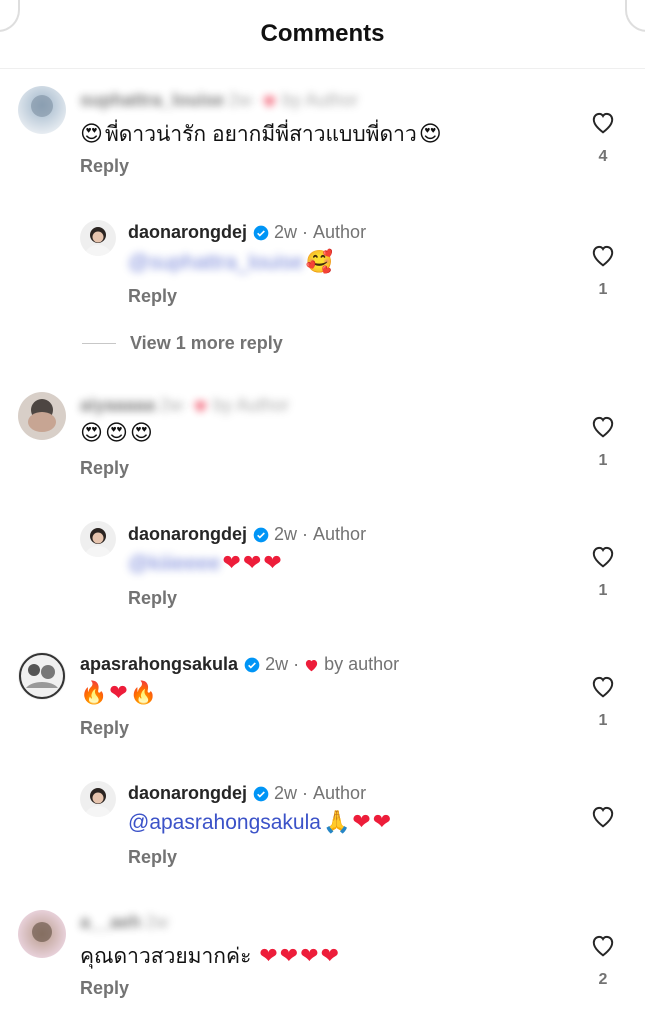  I want to click on mention-link: @suphattra_louise, so click(215, 263).